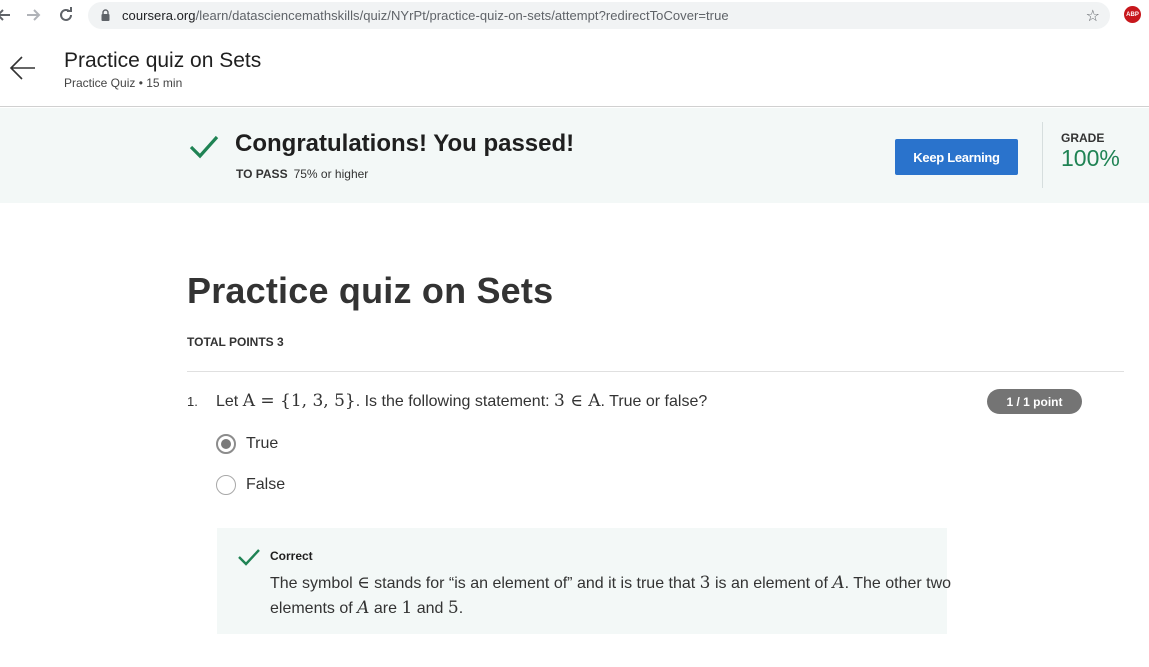 The width and height of the screenshot is (1149, 667). I want to click on feedback-text-part: is an element of, so click(771, 583).